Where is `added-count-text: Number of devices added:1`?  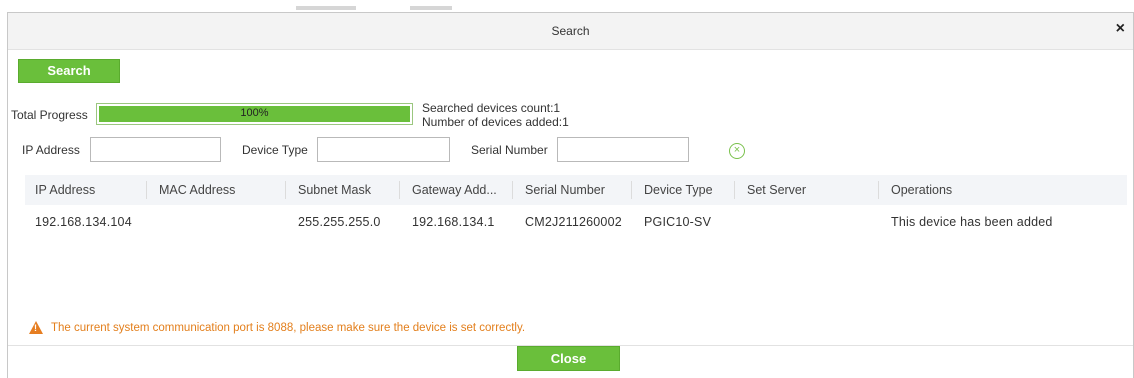
added-count-text: Number of devices added:1 is located at coordinates (495, 122).